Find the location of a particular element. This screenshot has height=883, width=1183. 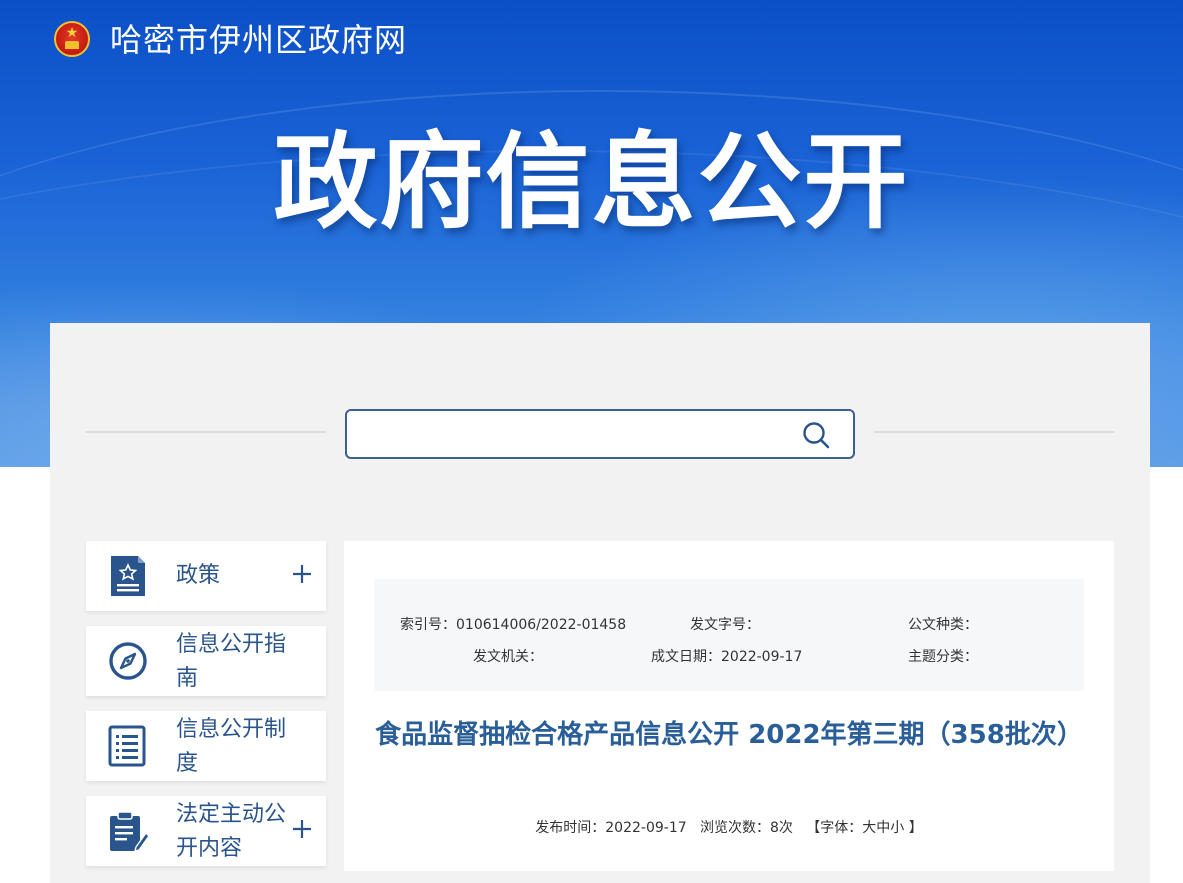

emblem-gate-icon is located at coordinates (72, 45).